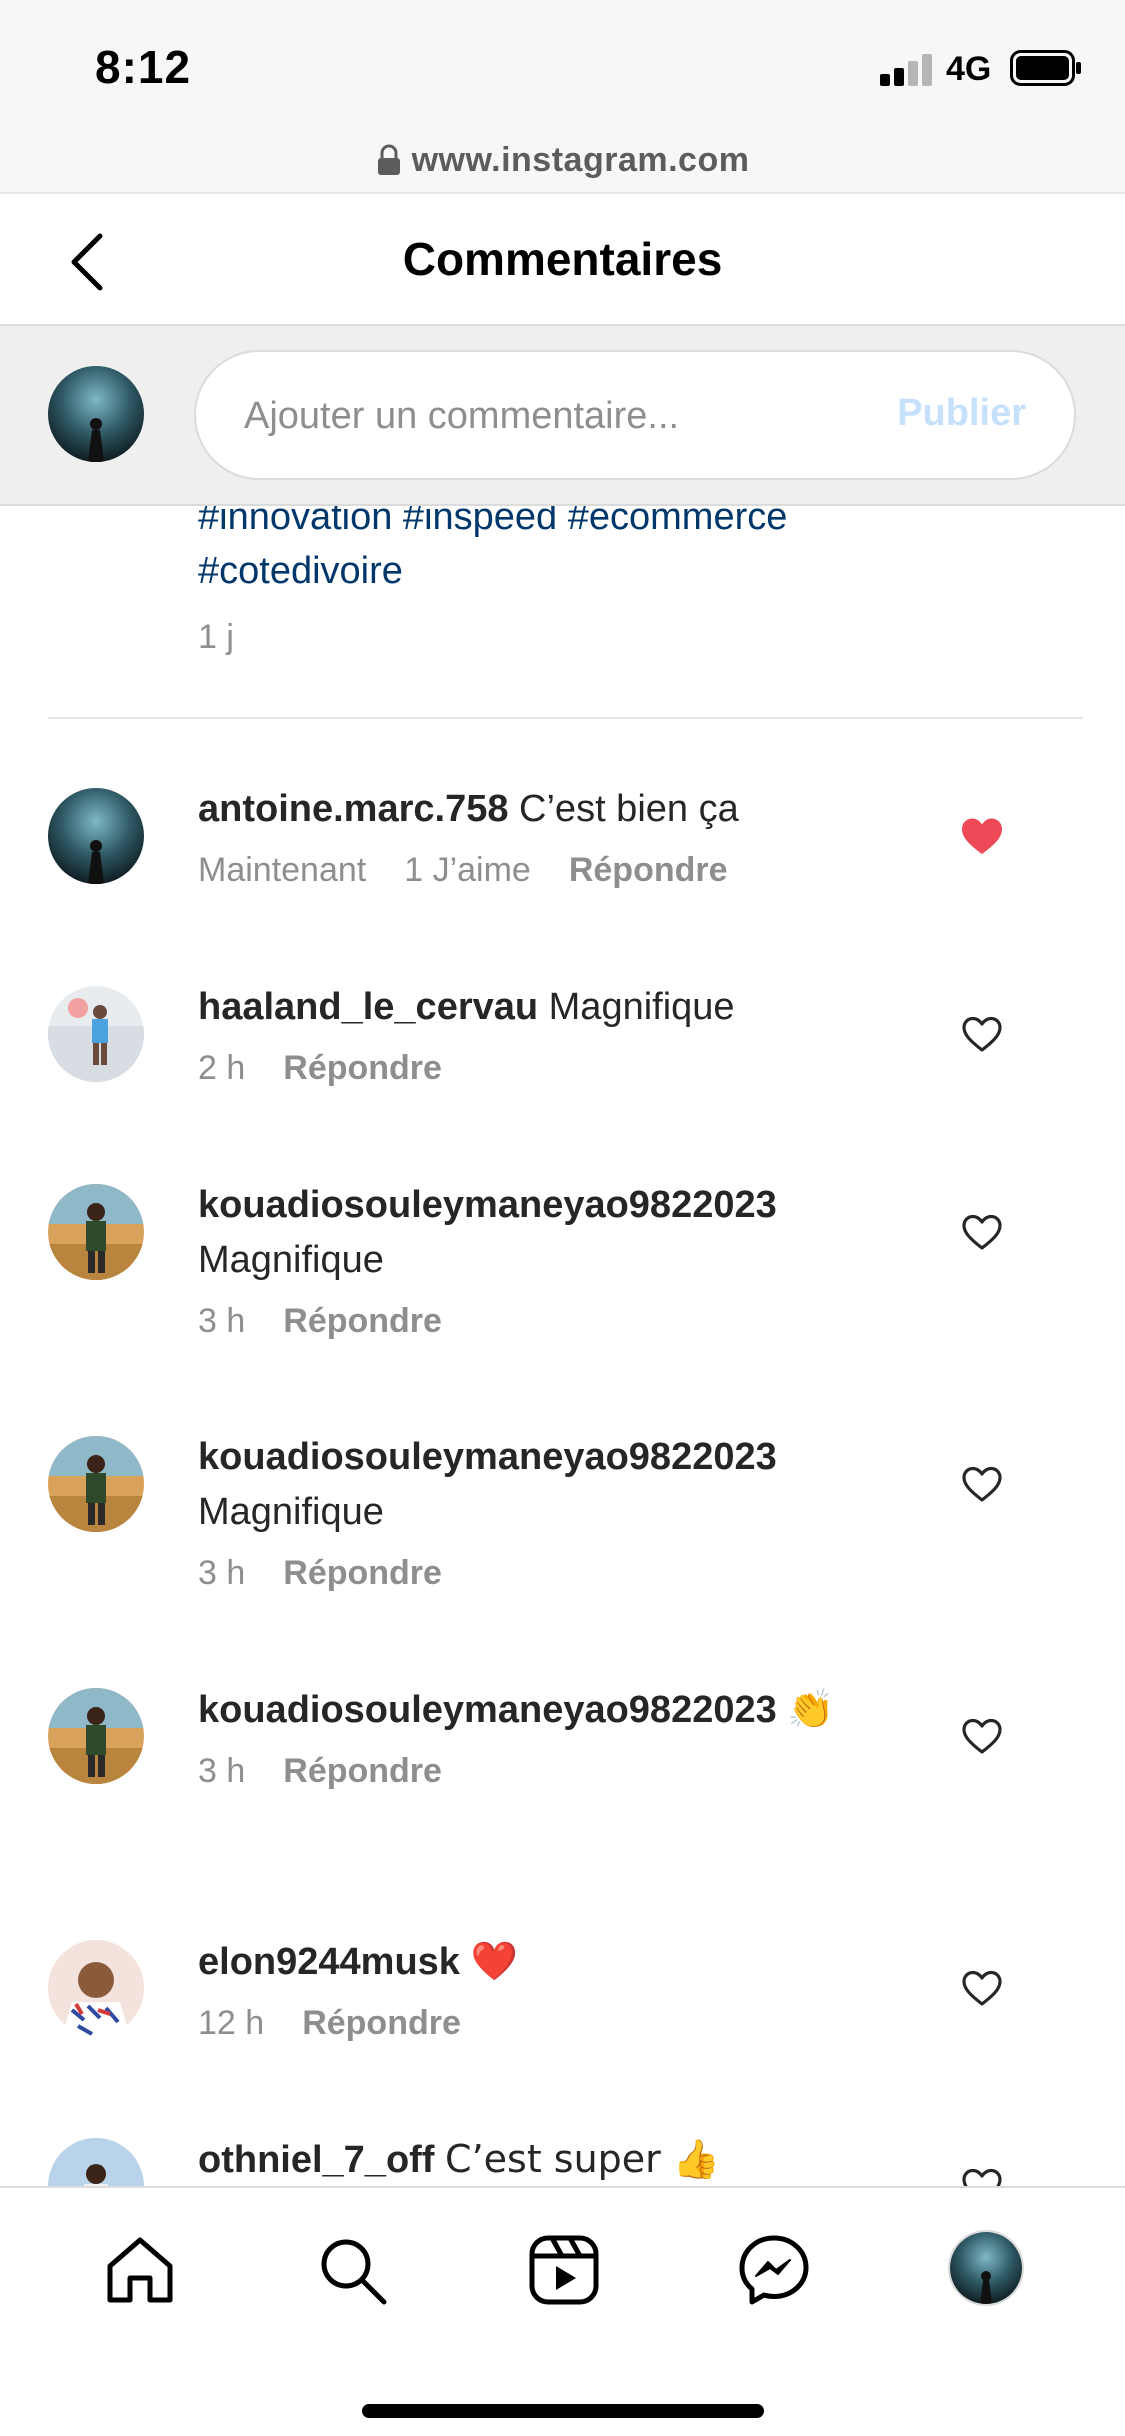 Image resolution: width=1125 pixels, height=2436 pixels. I want to click on search-icon, so click(352, 2270).